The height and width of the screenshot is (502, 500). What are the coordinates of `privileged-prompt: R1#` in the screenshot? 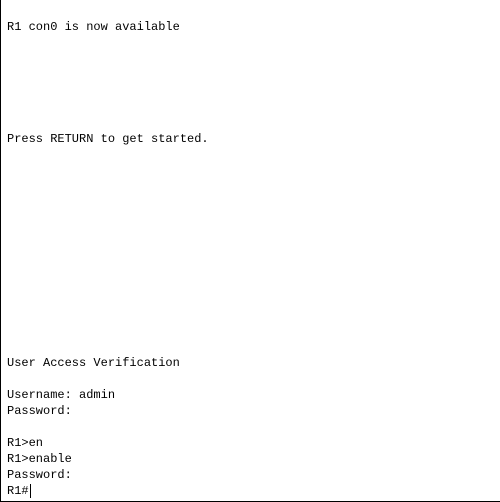 It's located at (18, 491).